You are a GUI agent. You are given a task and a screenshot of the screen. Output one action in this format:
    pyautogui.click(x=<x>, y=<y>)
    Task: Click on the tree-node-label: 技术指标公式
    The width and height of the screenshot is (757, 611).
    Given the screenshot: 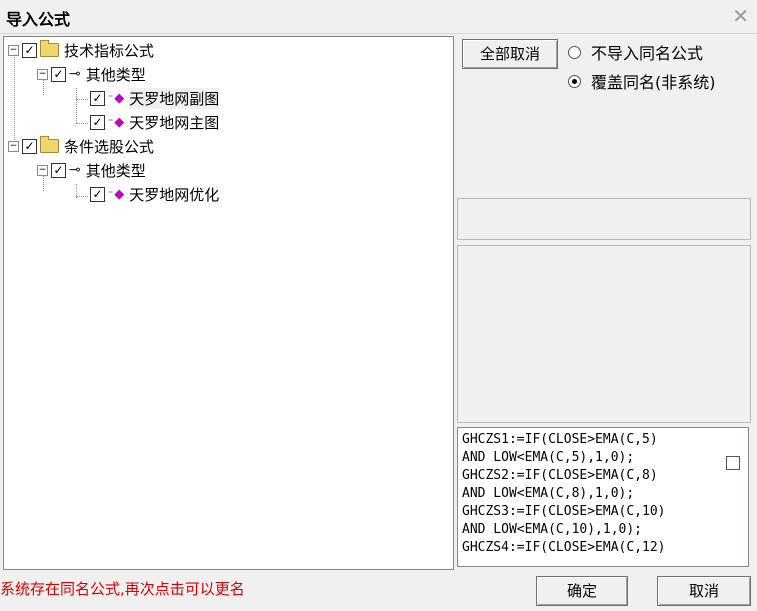 What is the action you would take?
    pyautogui.click(x=109, y=50)
    